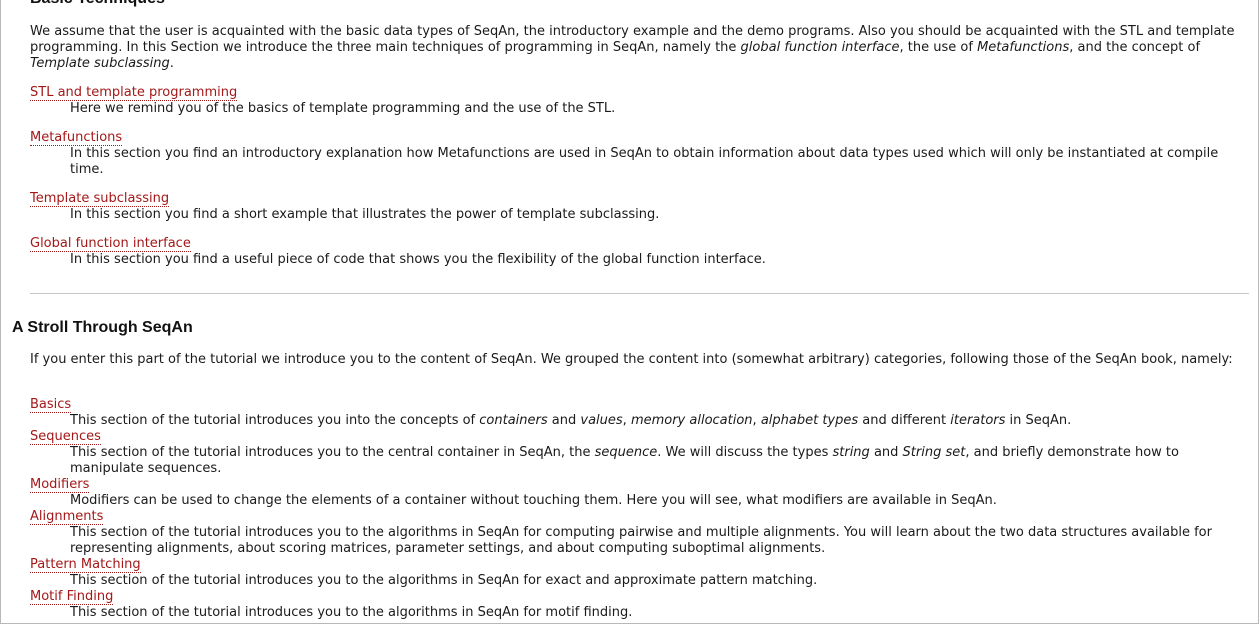  I want to click on section-heading-basic-techniques: Basic Techniques, so click(97, 4).